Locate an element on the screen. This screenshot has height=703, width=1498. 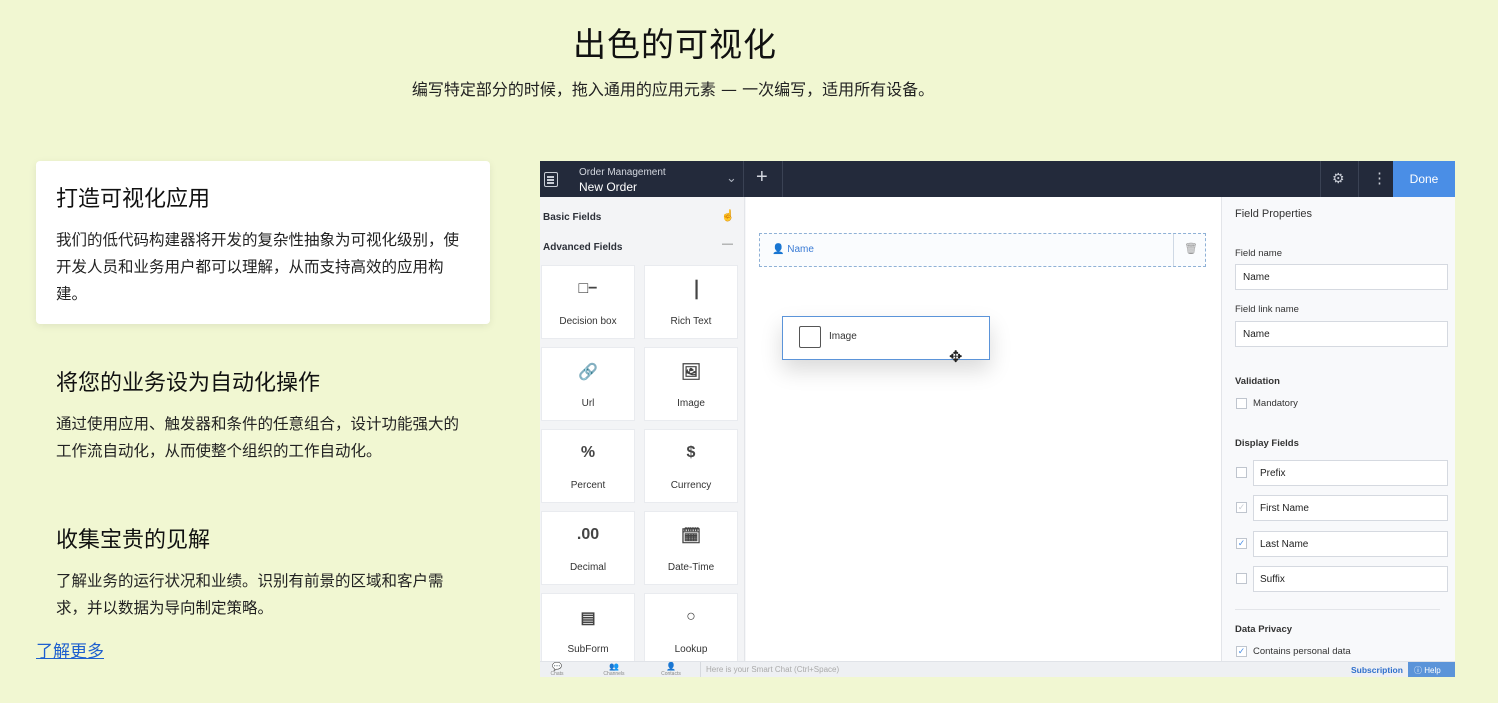
chat-icon: 💬 is located at coordinates (557, 666).